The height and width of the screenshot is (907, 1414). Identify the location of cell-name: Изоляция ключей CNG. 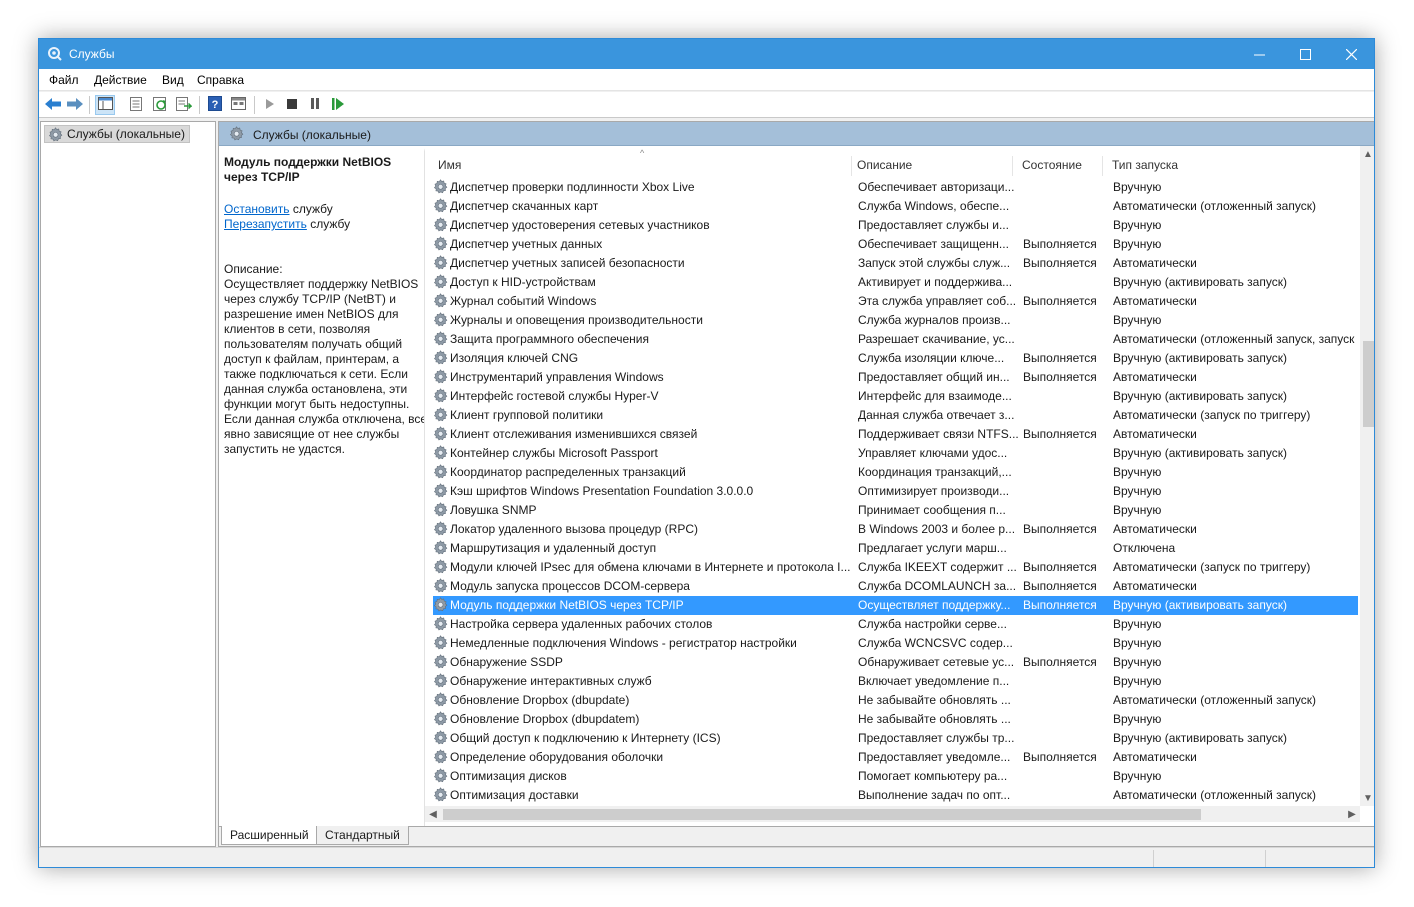
(514, 358).